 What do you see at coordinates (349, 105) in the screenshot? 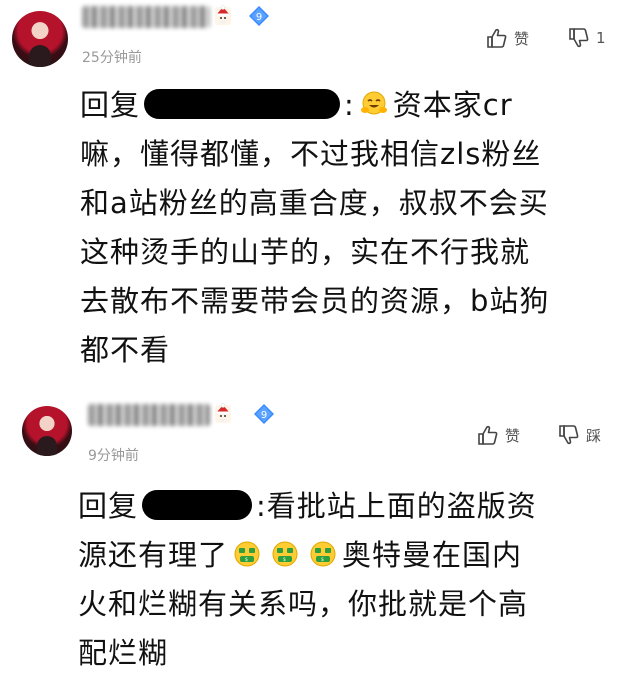
I see `reply-colon: :` at bounding box center [349, 105].